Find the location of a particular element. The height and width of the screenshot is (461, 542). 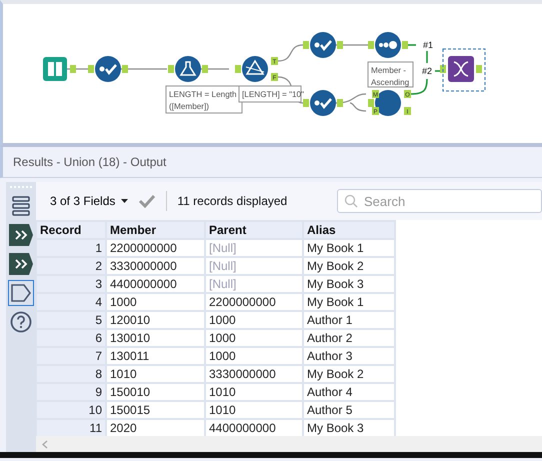

annotation: Member - Ascending is located at coordinates (391, 75).